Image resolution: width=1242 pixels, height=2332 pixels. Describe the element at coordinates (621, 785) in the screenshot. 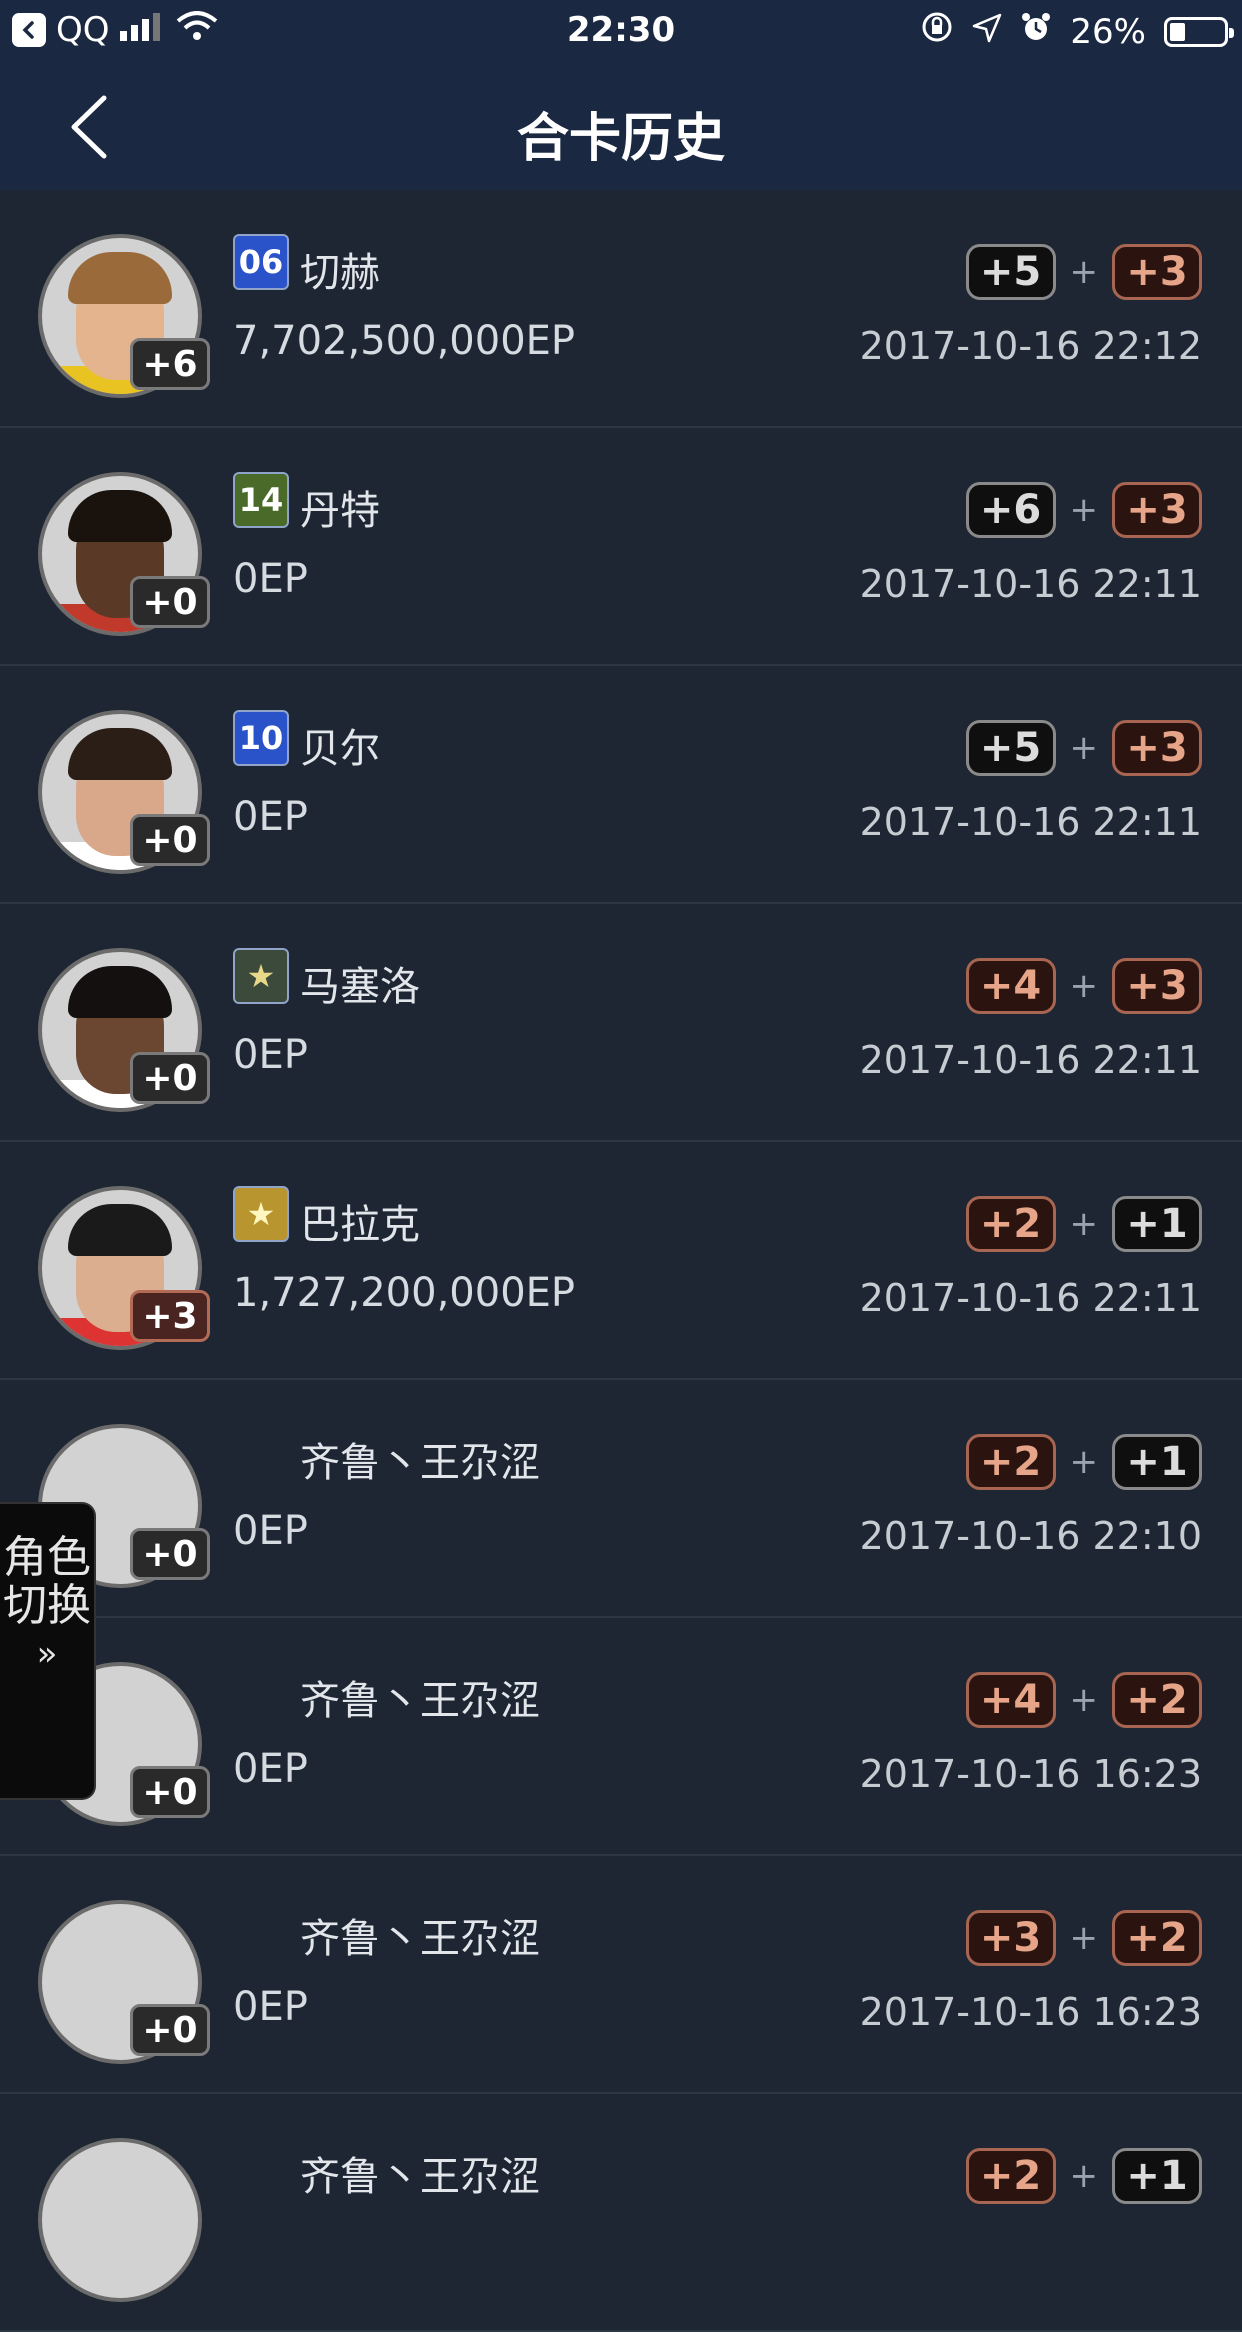

I see `history-row: +0 10 贝尔 0EP +5 + +3 2017-10-16 22:11` at that location.